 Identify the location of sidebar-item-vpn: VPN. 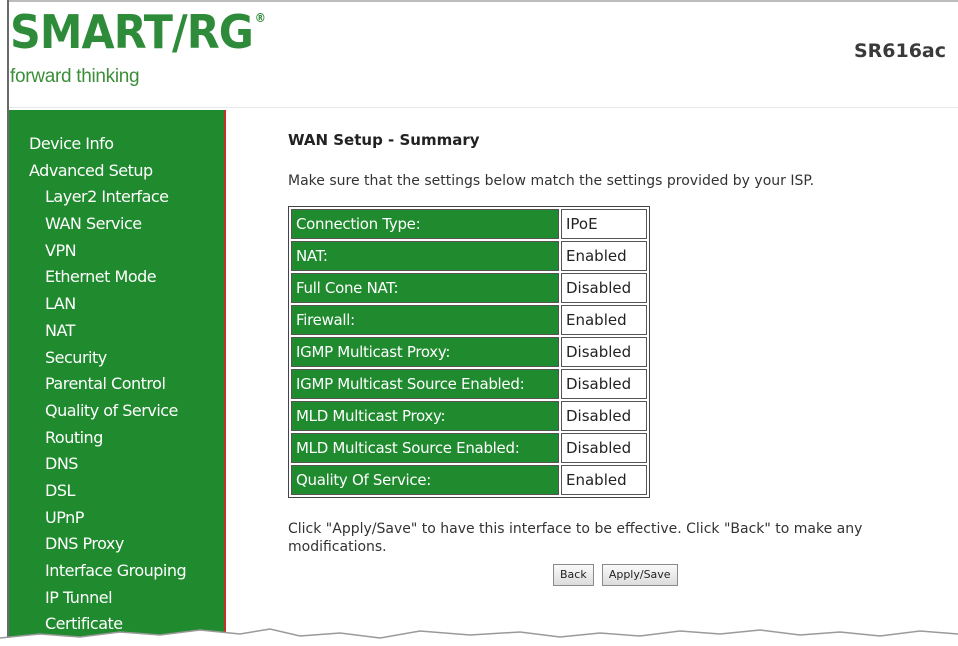
(116, 251).